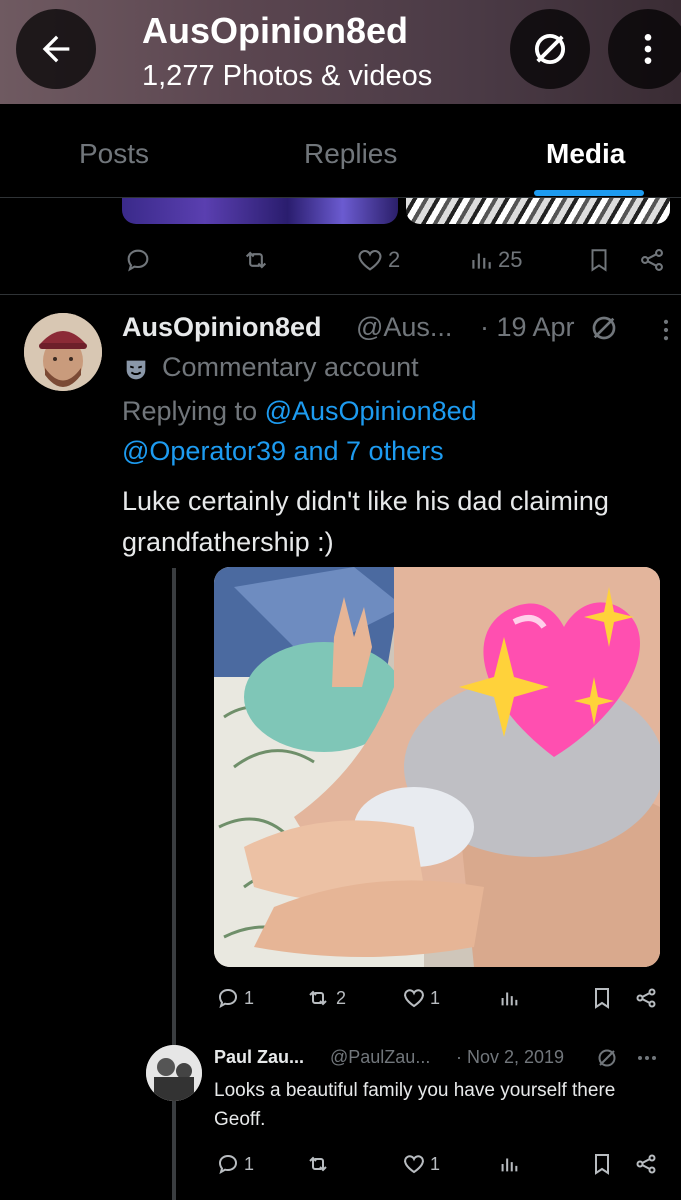 This screenshot has height=1200, width=681. I want to click on reply-date: · Nov 2, 2019, so click(510, 1057).